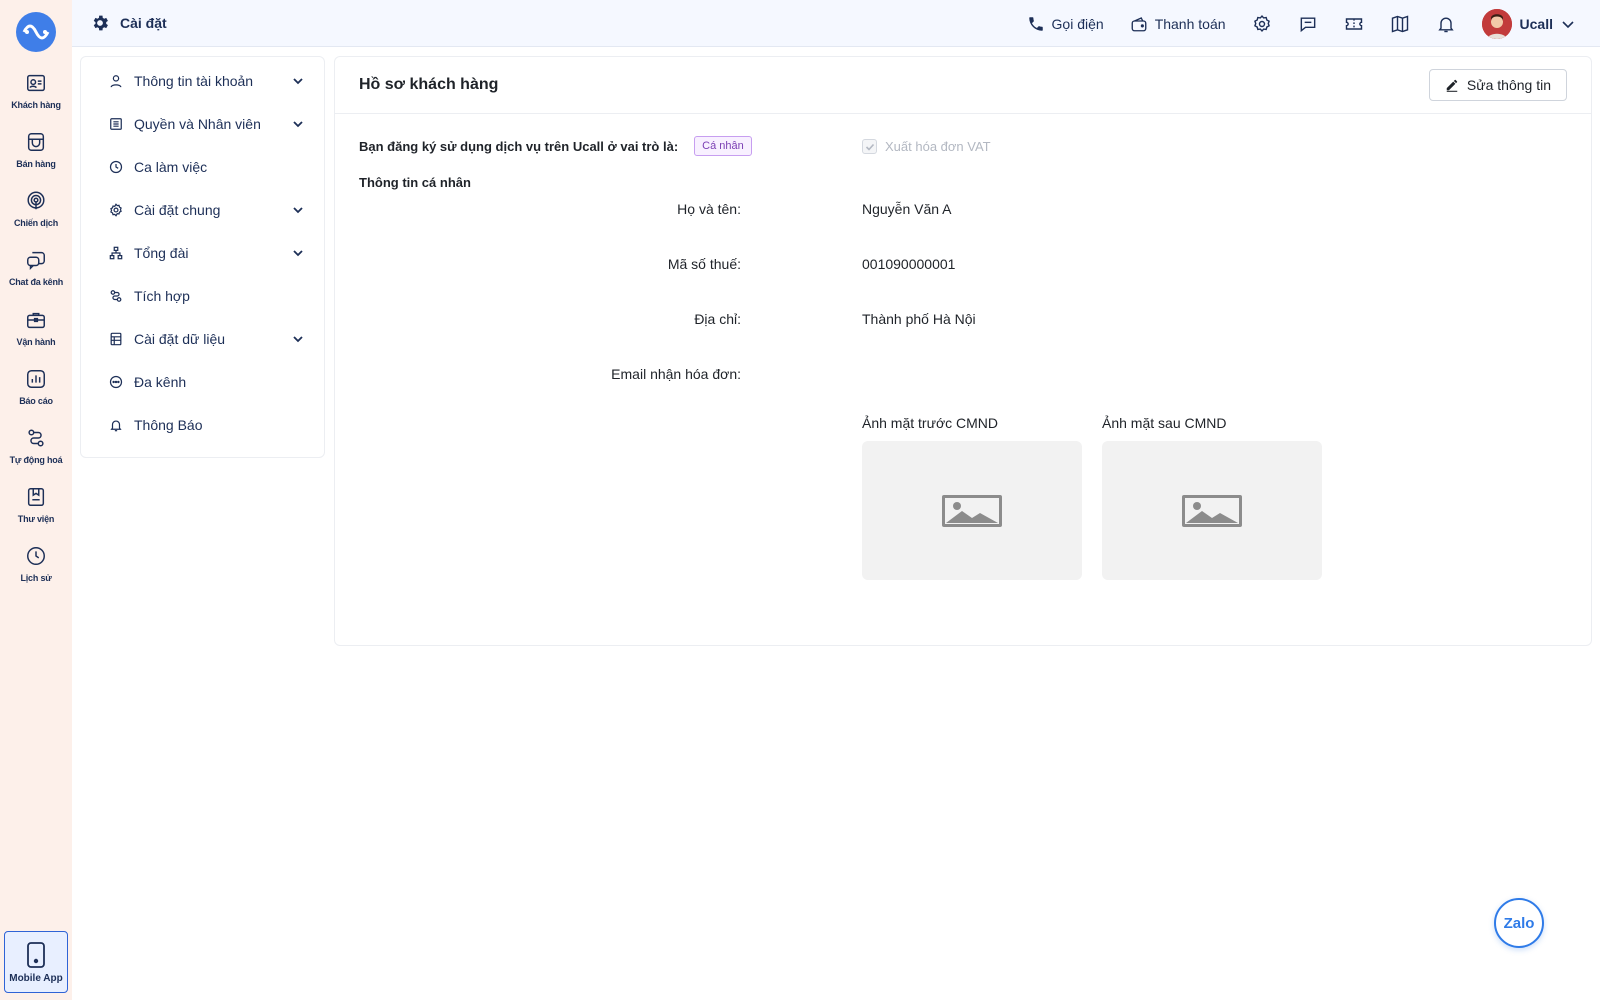 This screenshot has height=1000, width=1600. Describe the element at coordinates (203, 210) in the screenshot. I see `menu-item-general-settings: Cài đặt chung` at that location.